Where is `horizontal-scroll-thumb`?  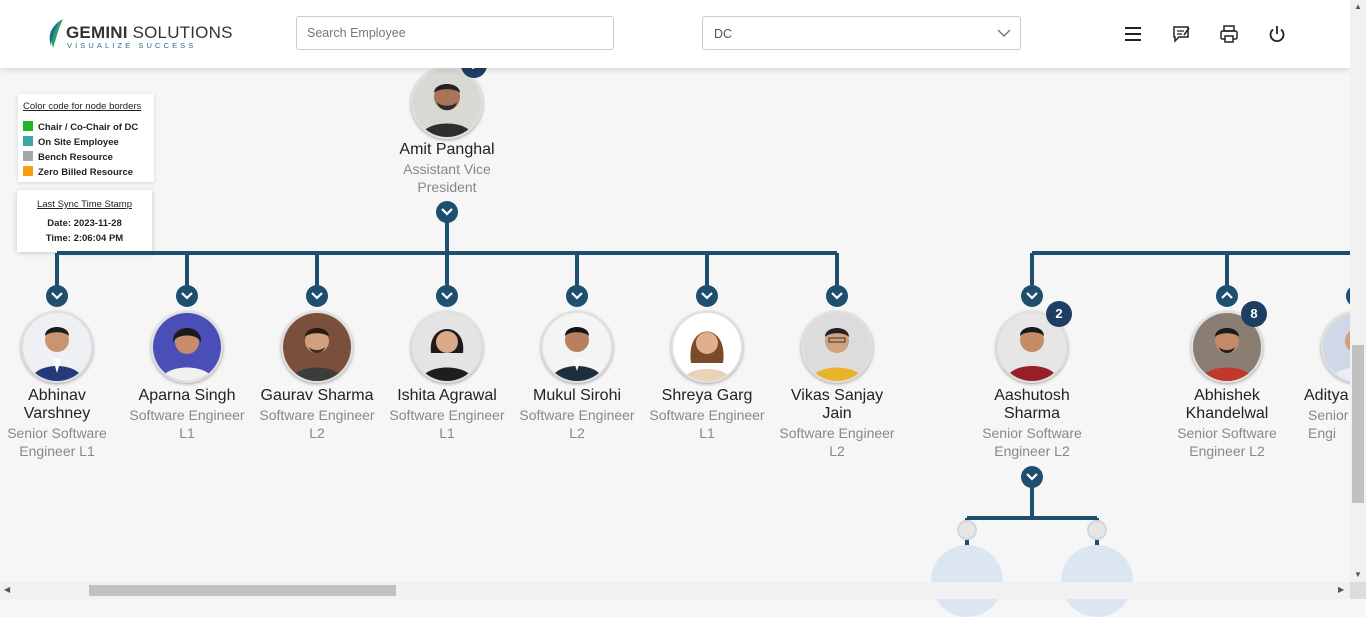
horizontal-scroll-thumb is located at coordinates (242, 590).